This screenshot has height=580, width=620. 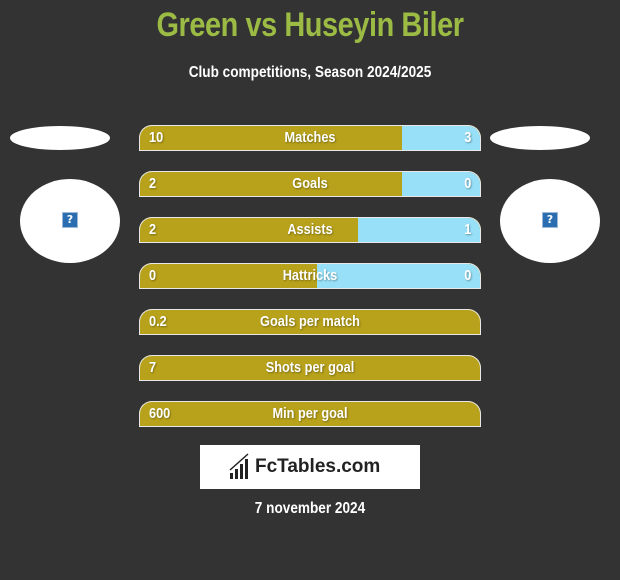 I want to click on page-subtitle: Club competitions, Season 2024/2025, so click(x=310, y=72).